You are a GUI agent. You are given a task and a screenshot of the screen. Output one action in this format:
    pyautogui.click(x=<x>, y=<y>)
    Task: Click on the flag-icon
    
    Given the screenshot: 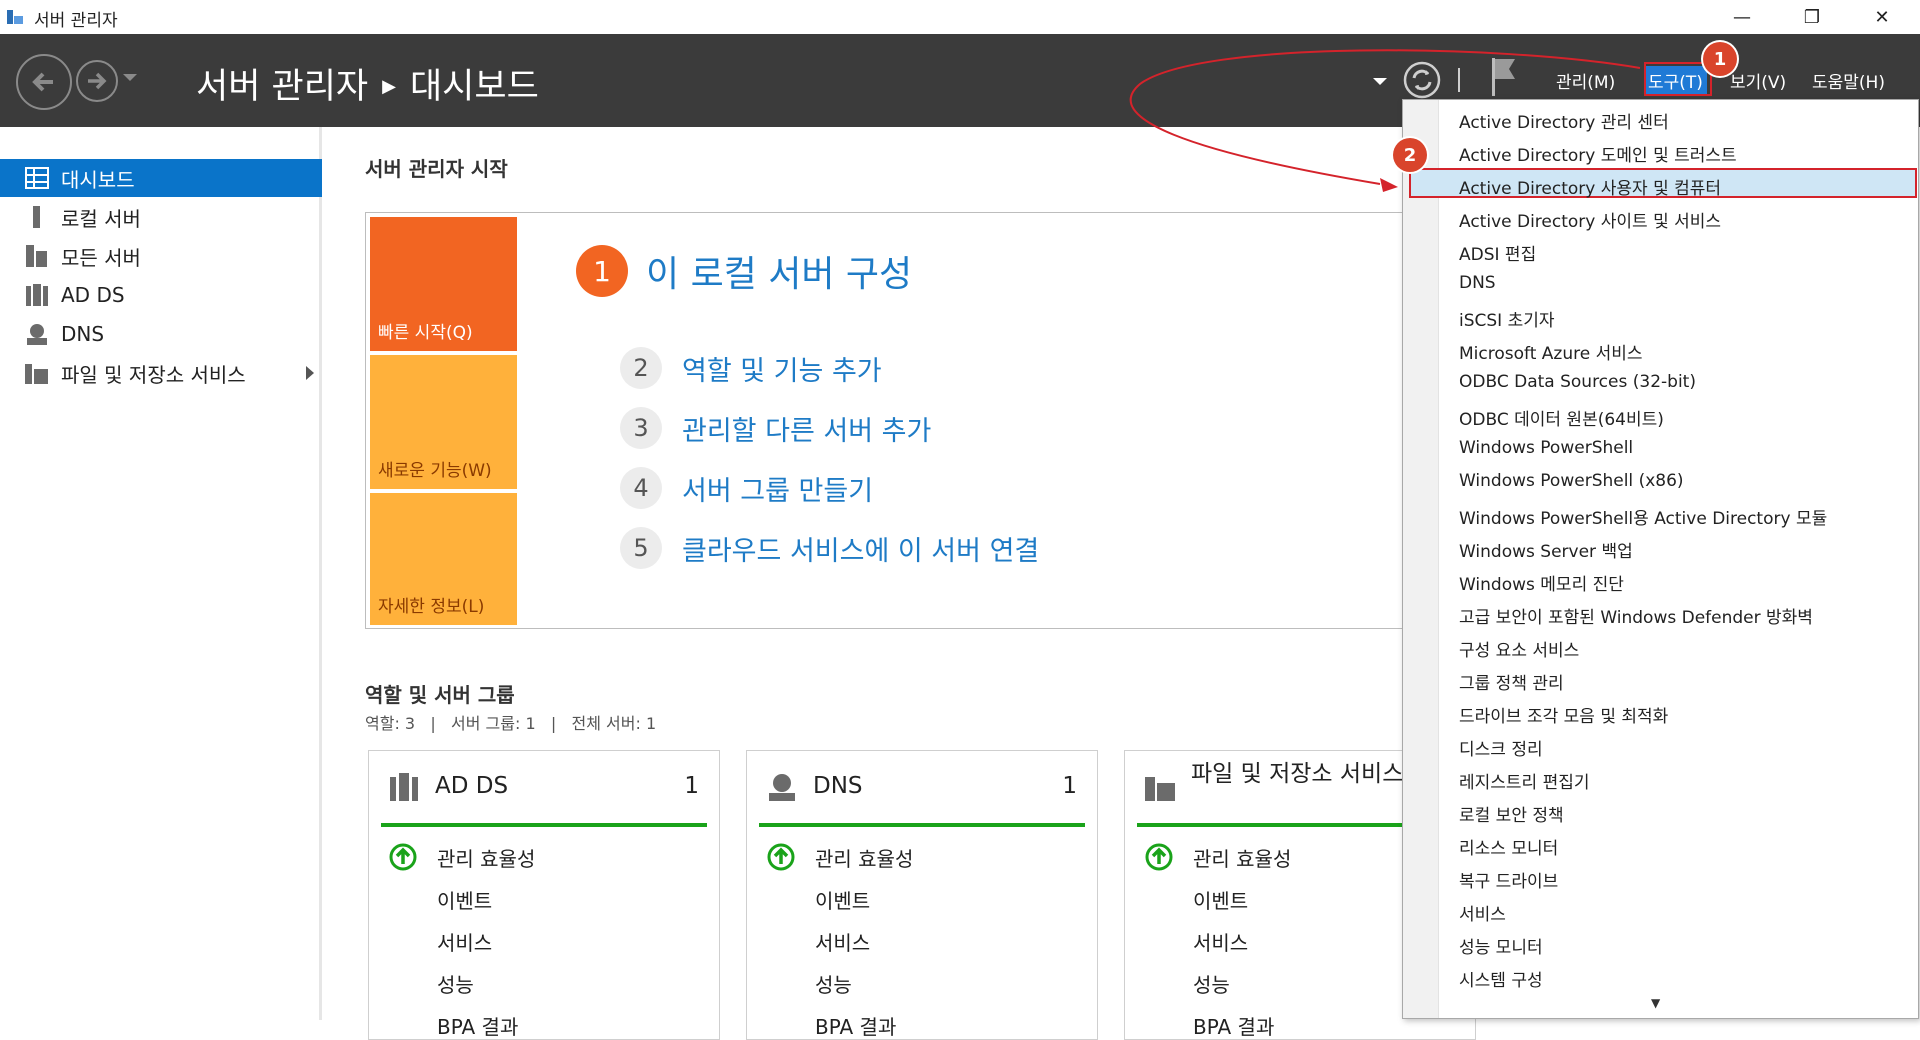 What is the action you would take?
    pyautogui.click(x=1504, y=77)
    